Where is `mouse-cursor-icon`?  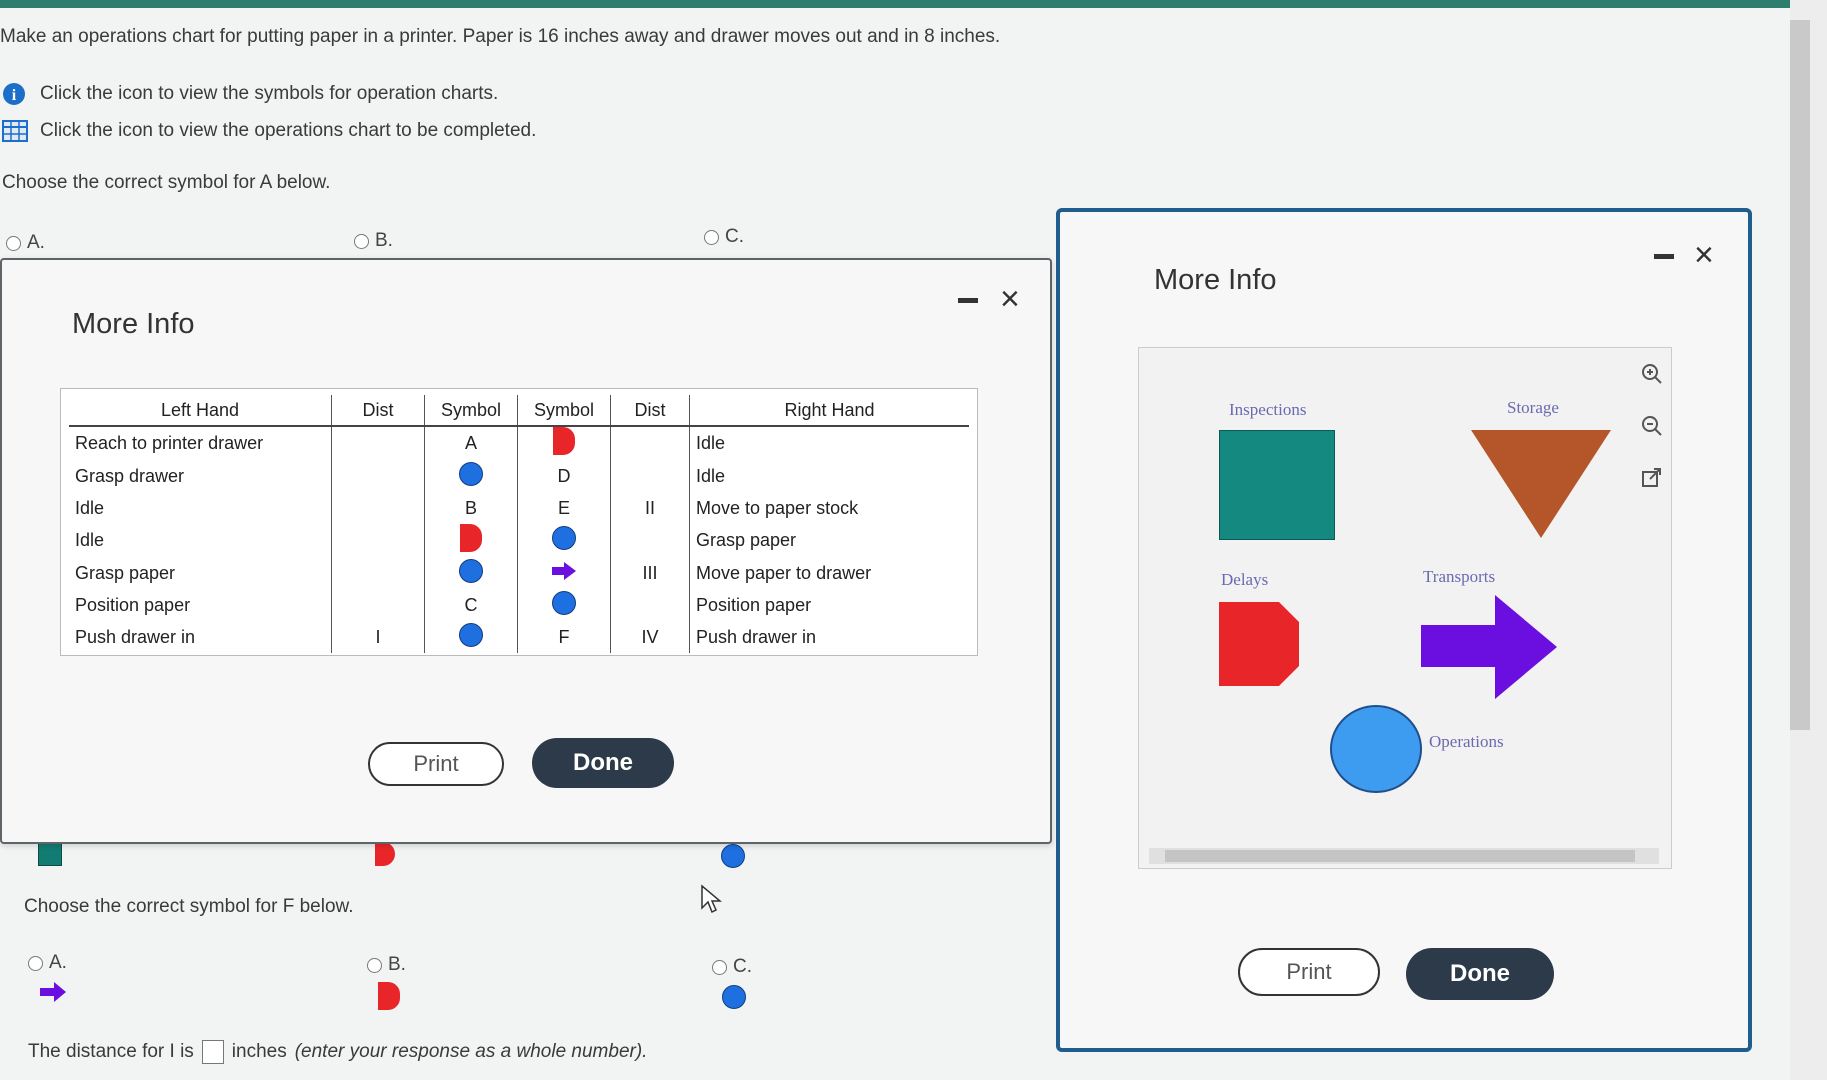
mouse-cursor-icon is located at coordinates (711, 899).